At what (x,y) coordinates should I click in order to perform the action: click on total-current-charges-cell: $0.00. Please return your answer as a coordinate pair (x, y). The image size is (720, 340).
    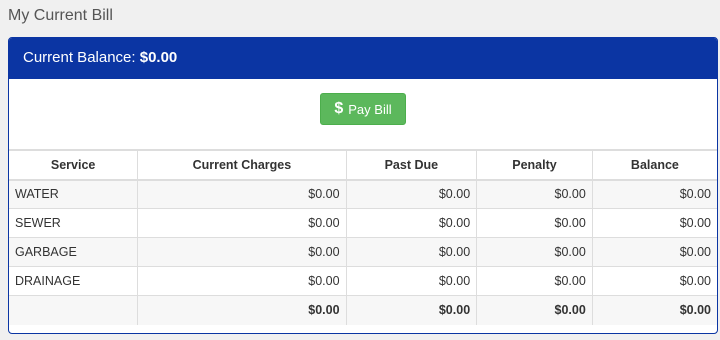
    Looking at the image, I should click on (242, 310).